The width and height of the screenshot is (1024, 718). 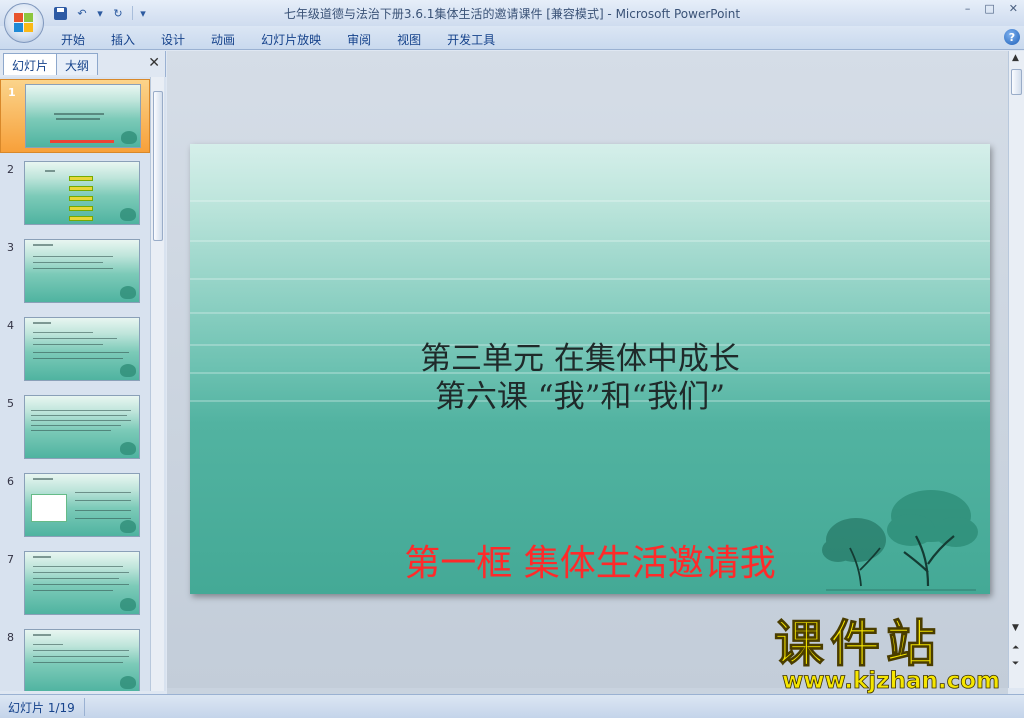 What do you see at coordinates (409, 39) in the screenshot?
I see `tab-view: 视图` at bounding box center [409, 39].